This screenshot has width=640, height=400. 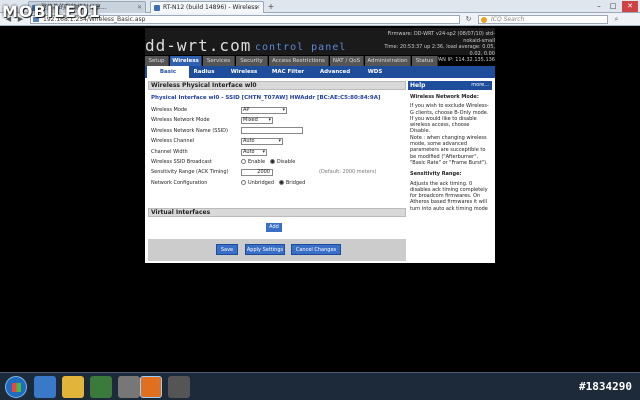 I want to click on tab-setup: Setup, so click(x=157, y=61).